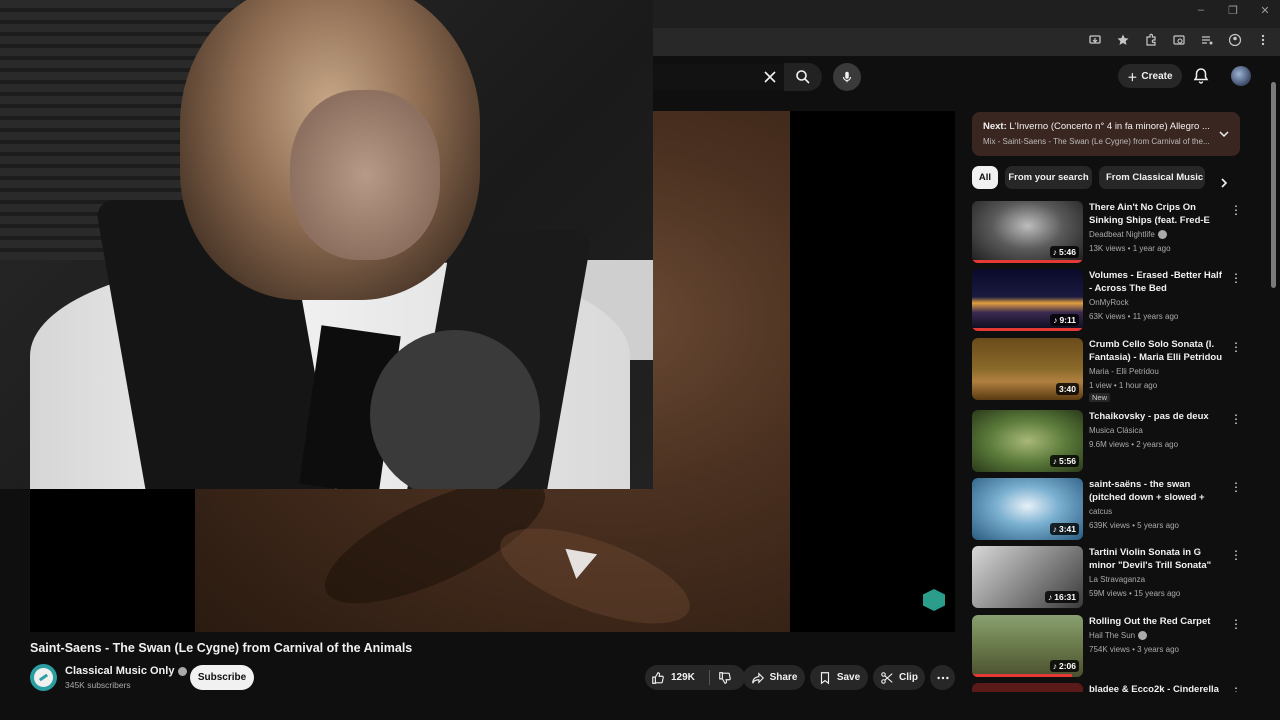 The height and width of the screenshot is (720, 1280). Describe the element at coordinates (934, 600) in the screenshot. I see `channel-watermark-icon` at that location.